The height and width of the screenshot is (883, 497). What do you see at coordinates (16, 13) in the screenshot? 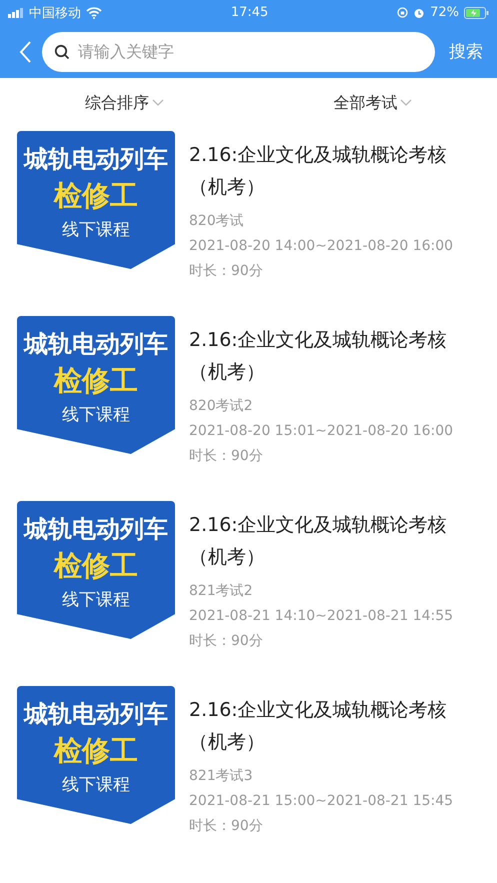
I see `signal-icon` at bounding box center [16, 13].